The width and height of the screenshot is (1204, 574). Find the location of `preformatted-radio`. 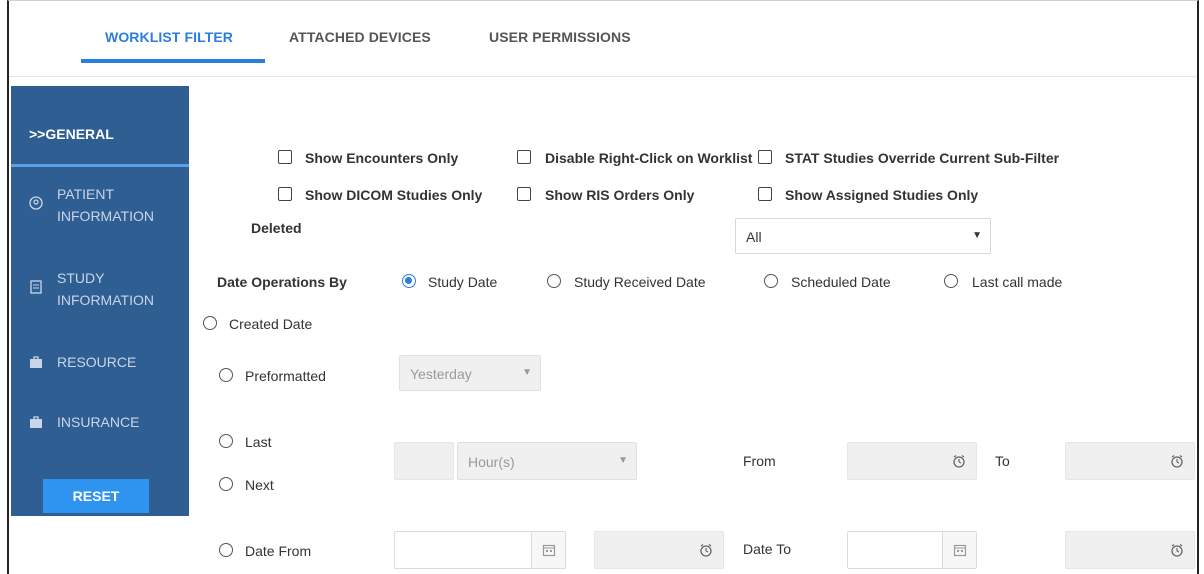

preformatted-radio is located at coordinates (226, 375).